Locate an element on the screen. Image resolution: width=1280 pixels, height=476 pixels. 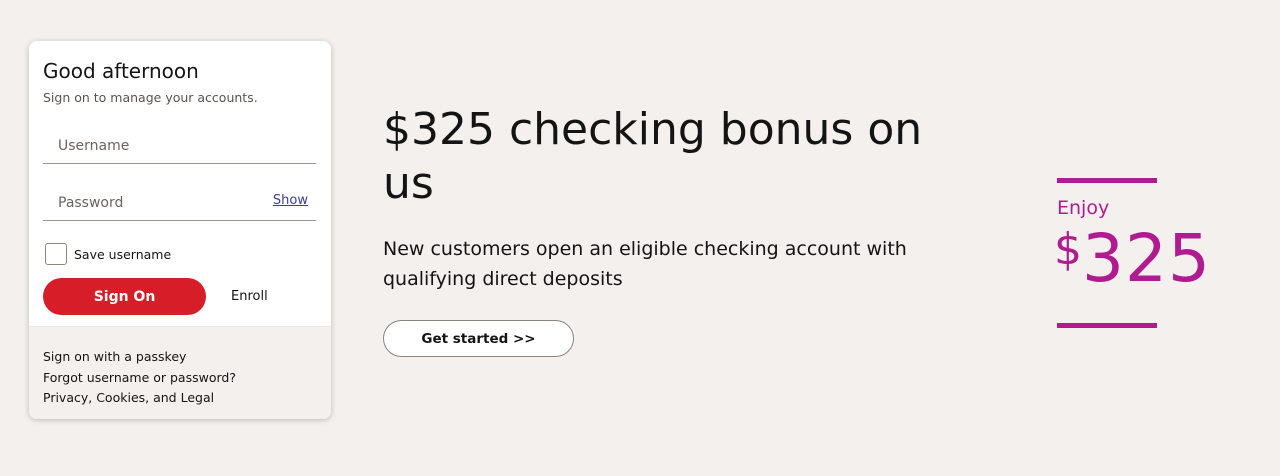
save-username-row: Save username is located at coordinates (108, 254).